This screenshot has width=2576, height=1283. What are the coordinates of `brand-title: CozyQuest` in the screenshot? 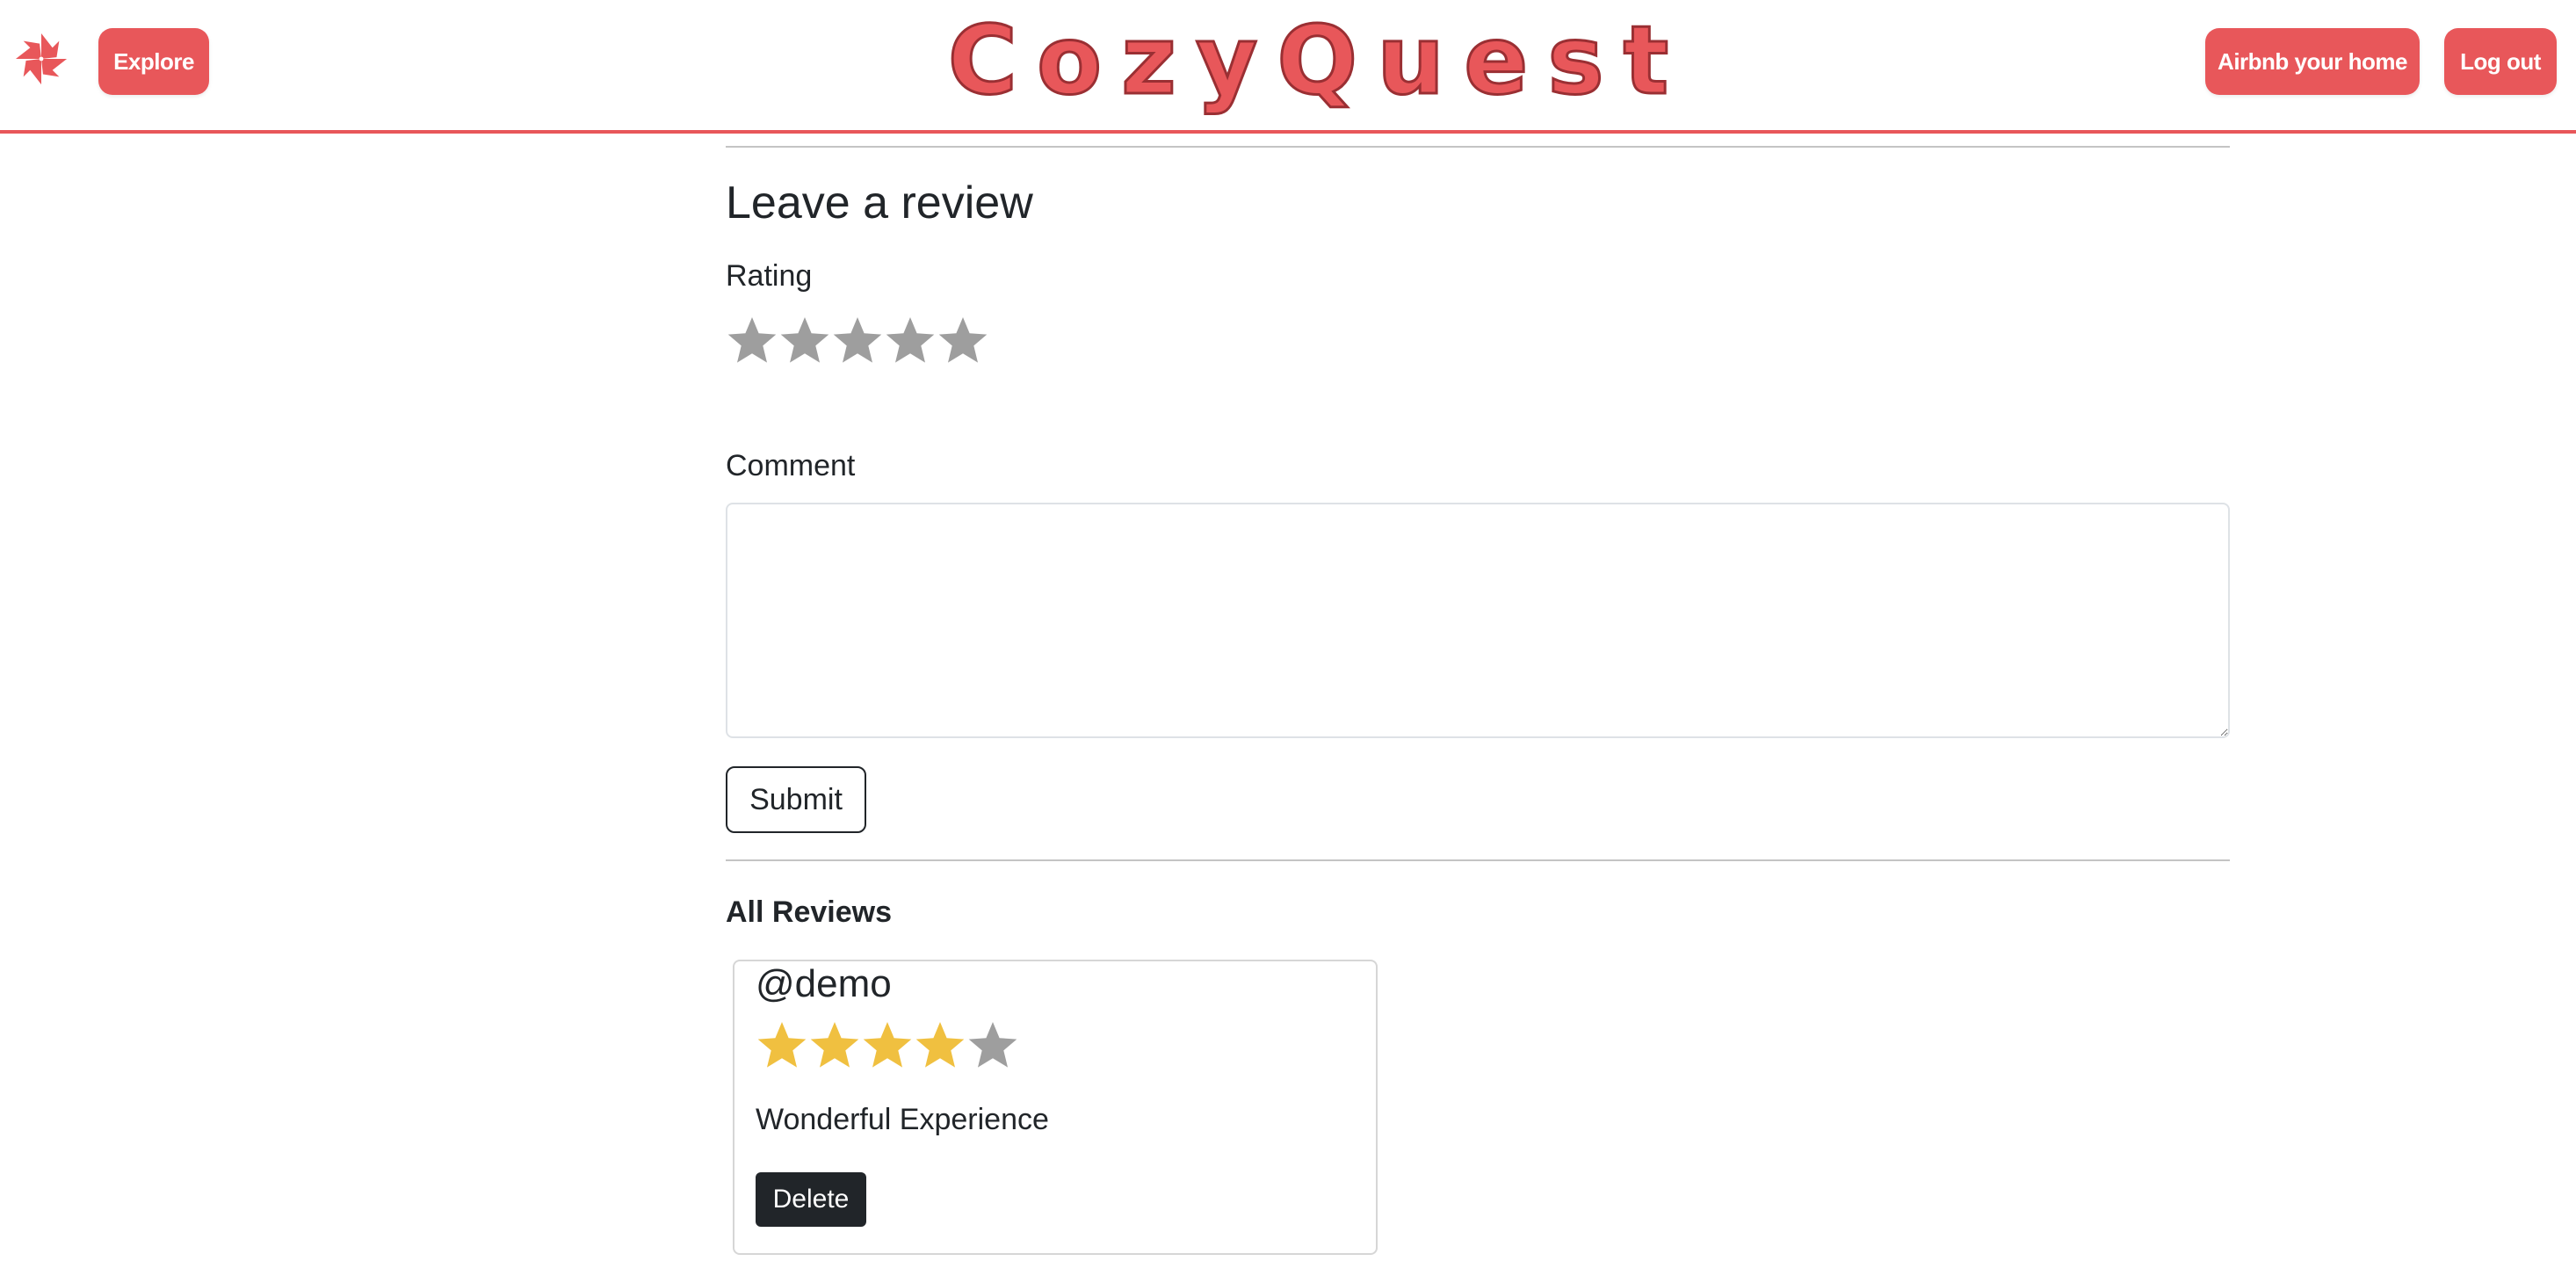 It's located at (1308, 61).